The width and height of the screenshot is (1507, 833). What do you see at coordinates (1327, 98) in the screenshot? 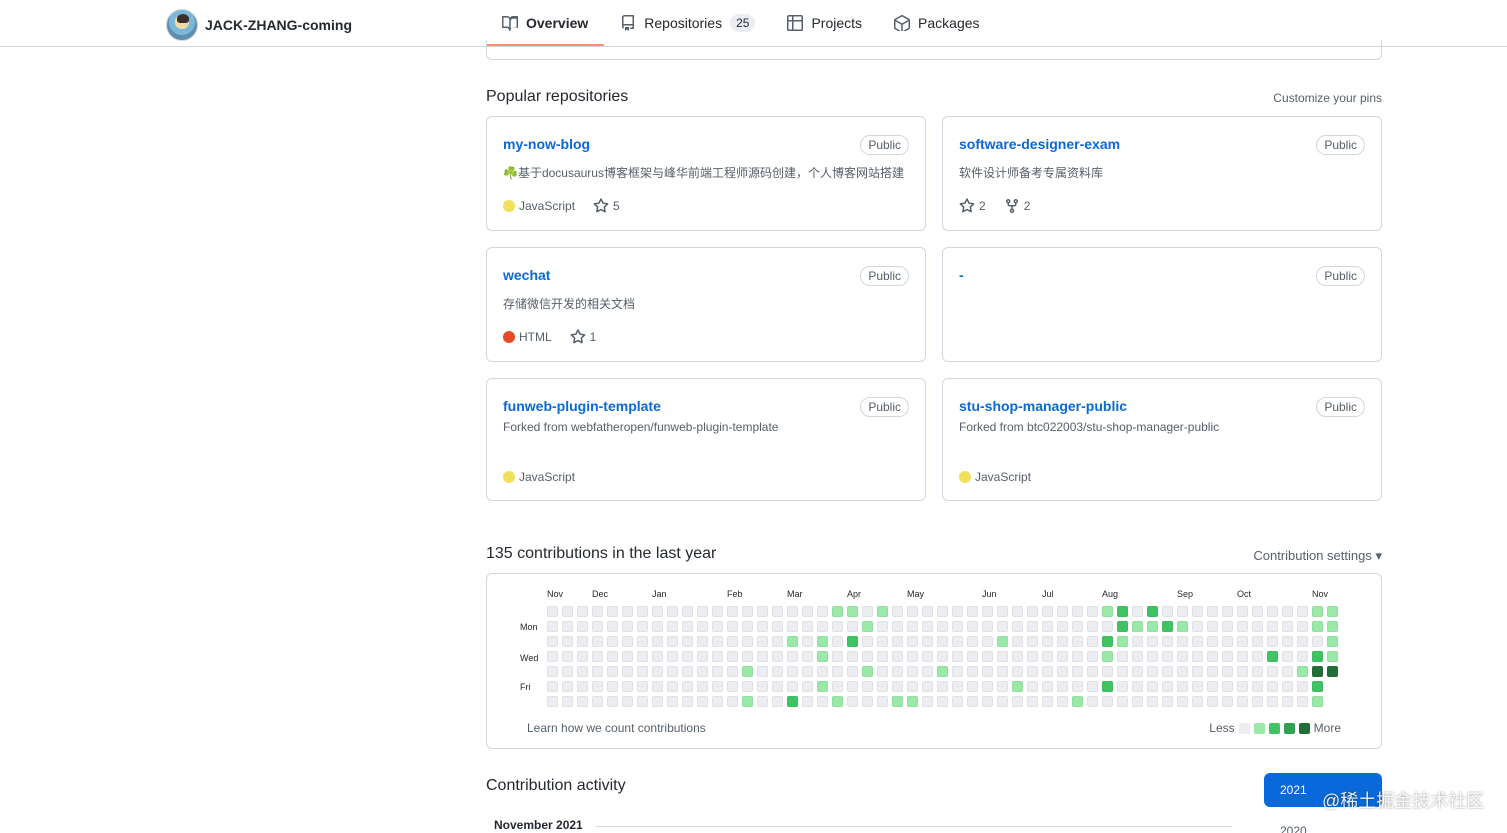
I see `customize-pins-link: Customize your pins` at bounding box center [1327, 98].